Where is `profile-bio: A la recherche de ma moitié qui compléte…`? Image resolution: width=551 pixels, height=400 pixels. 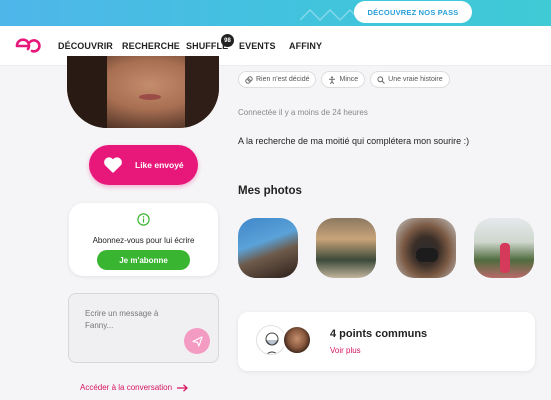
profile-bio: A la recherche de ma moitié qui compléte… is located at coordinates (354, 141).